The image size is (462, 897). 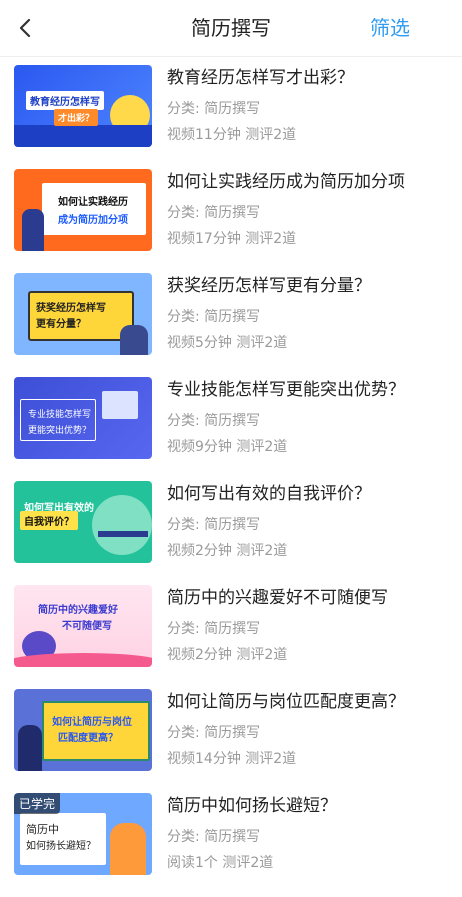 I want to click on course-title: 如何让简历与岗位匹配度更高？, so click(x=286, y=702).